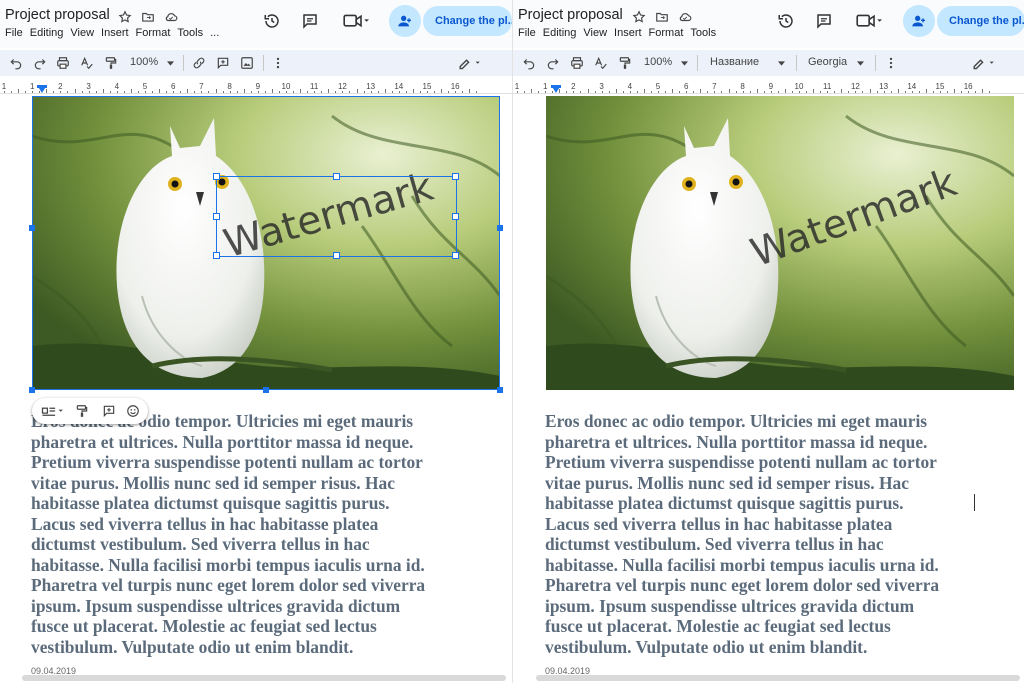 This screenshot has height=683, width=1024. Describe the element at coordinates (827, 62) in the screenshot. I see `font-family-select: Georgia` at that location.